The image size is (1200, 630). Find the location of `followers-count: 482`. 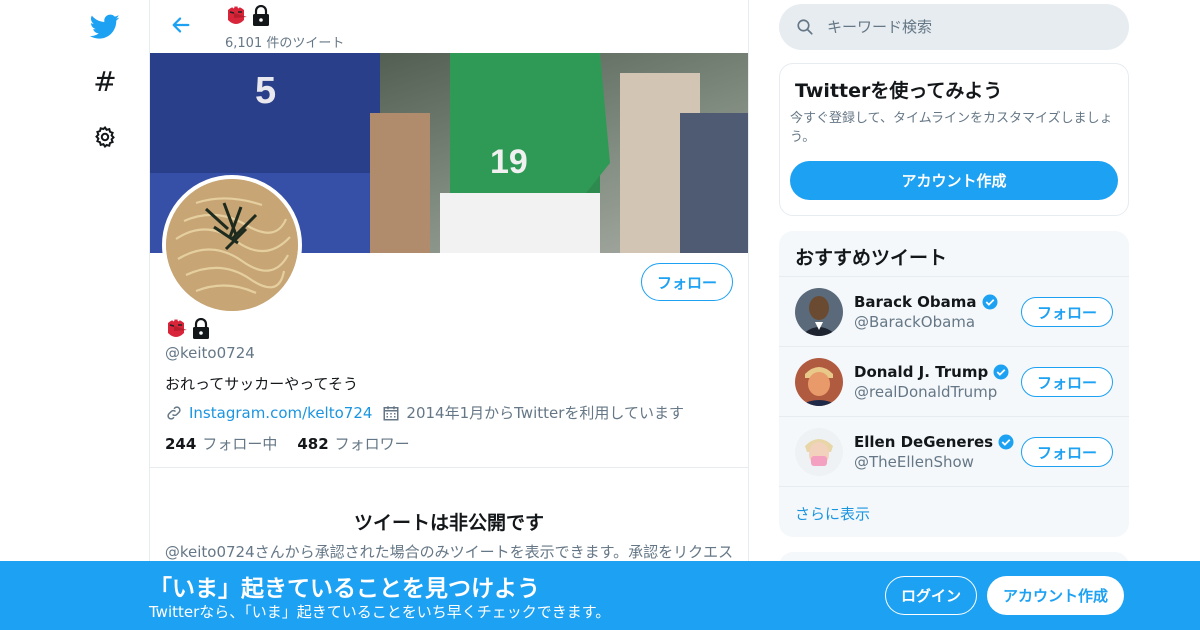

followers-count: 482 is located at coordinates (313, 444).